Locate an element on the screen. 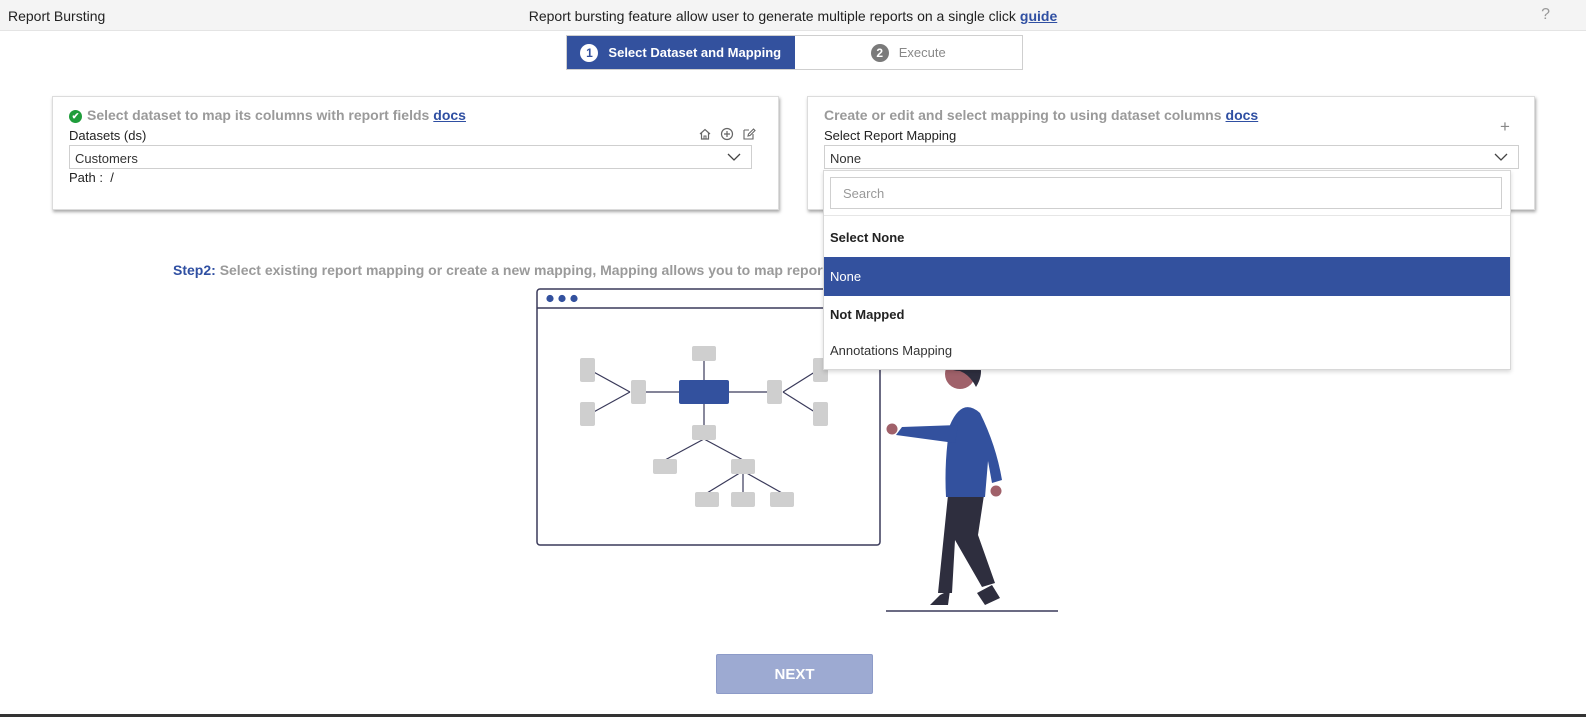 The image size is (1586, 717). report-mapping-label: Select Report Mapping is located at coordinates (890, 135).